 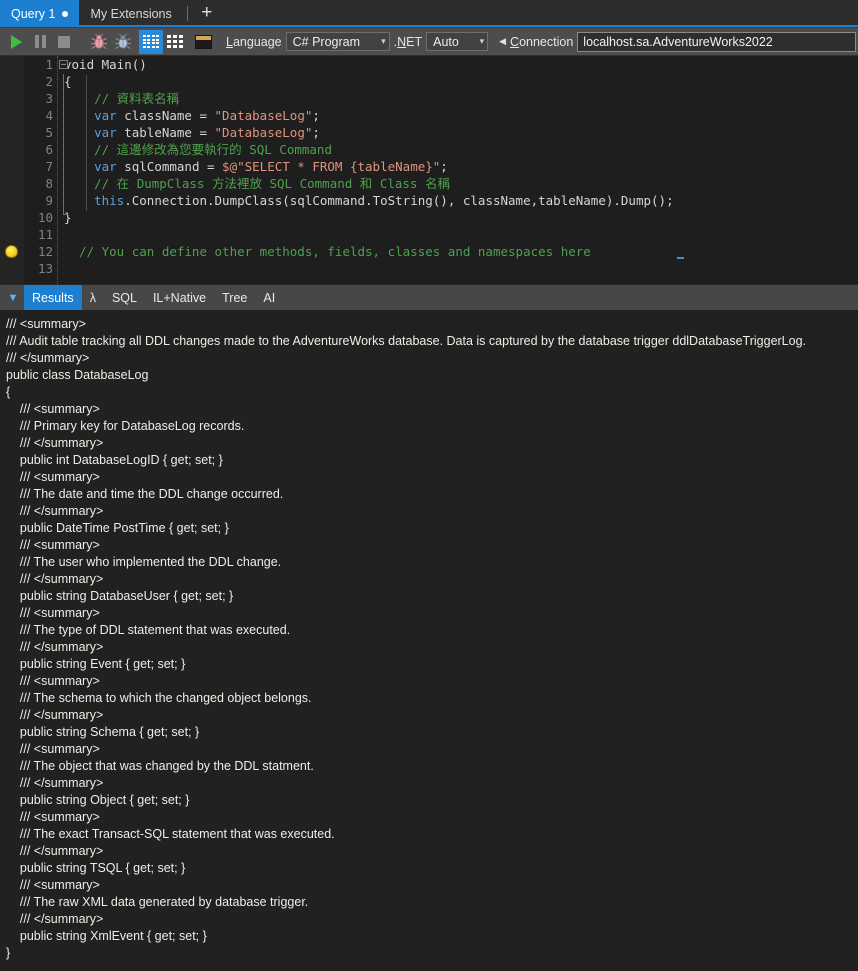 What do you see at coordinates (103, 732) in the screenshot?
I see `result-line: public string Schema { get; set; }` at bounding box center [103, 732].